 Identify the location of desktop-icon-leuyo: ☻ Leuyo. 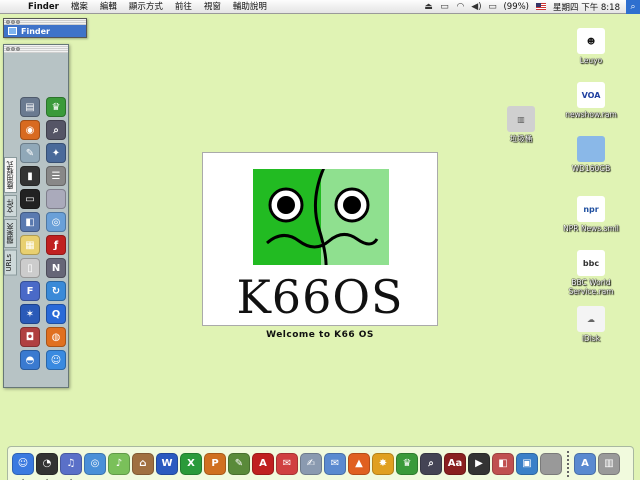
(591, 46).